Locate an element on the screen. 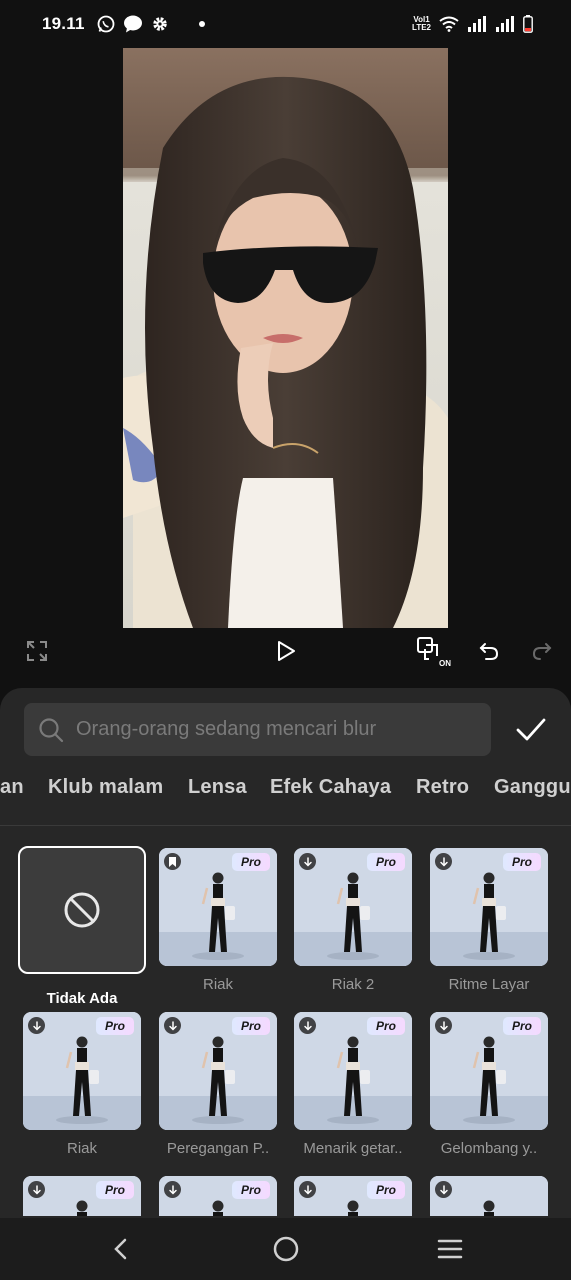  undo-icon is located at coordinates (489, 651).